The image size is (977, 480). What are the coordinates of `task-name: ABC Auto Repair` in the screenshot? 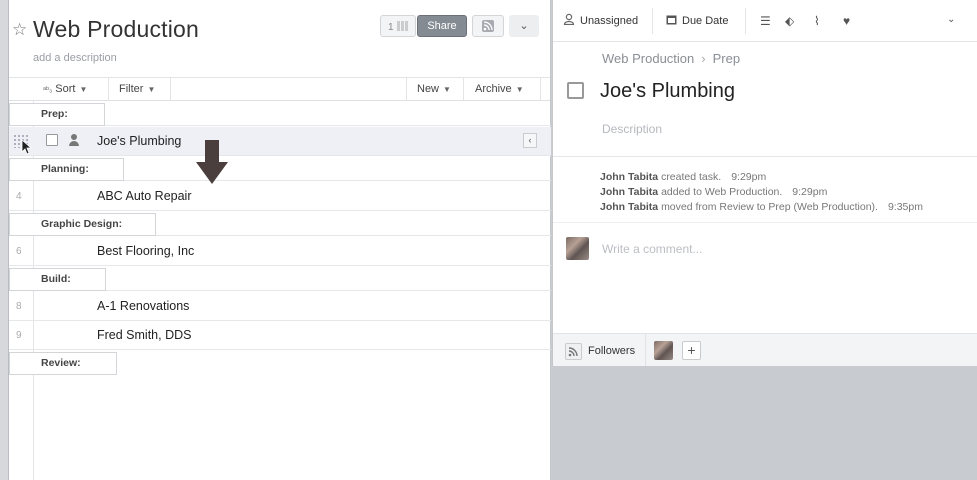 It's located at (144, 196).